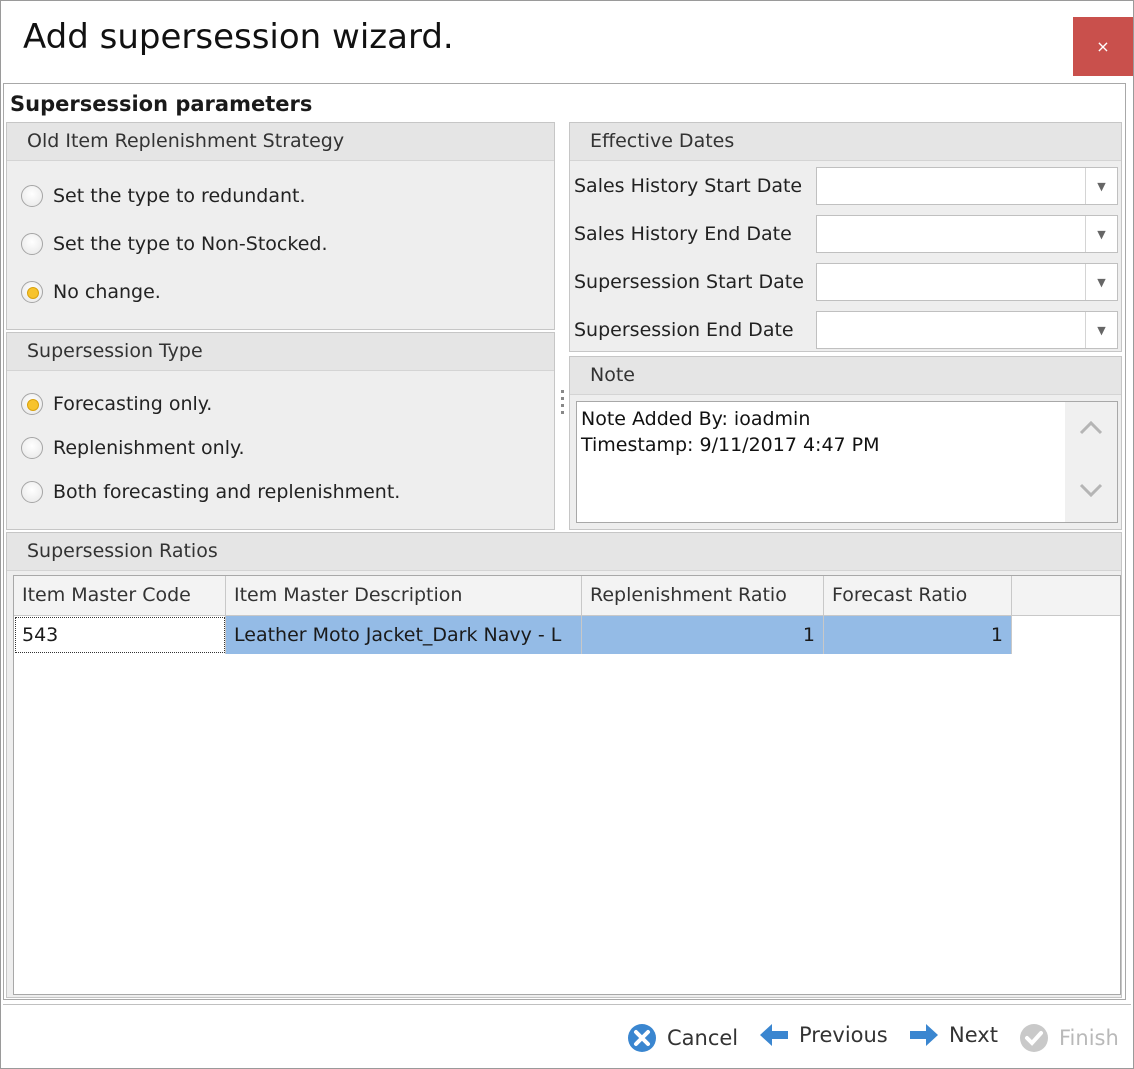 The height and width of the screenshot is (1069, 1134). Describe the element at coordinates (967, 186) in the screenshot. I see `sales-history-start-date-input: ▼` at that location.